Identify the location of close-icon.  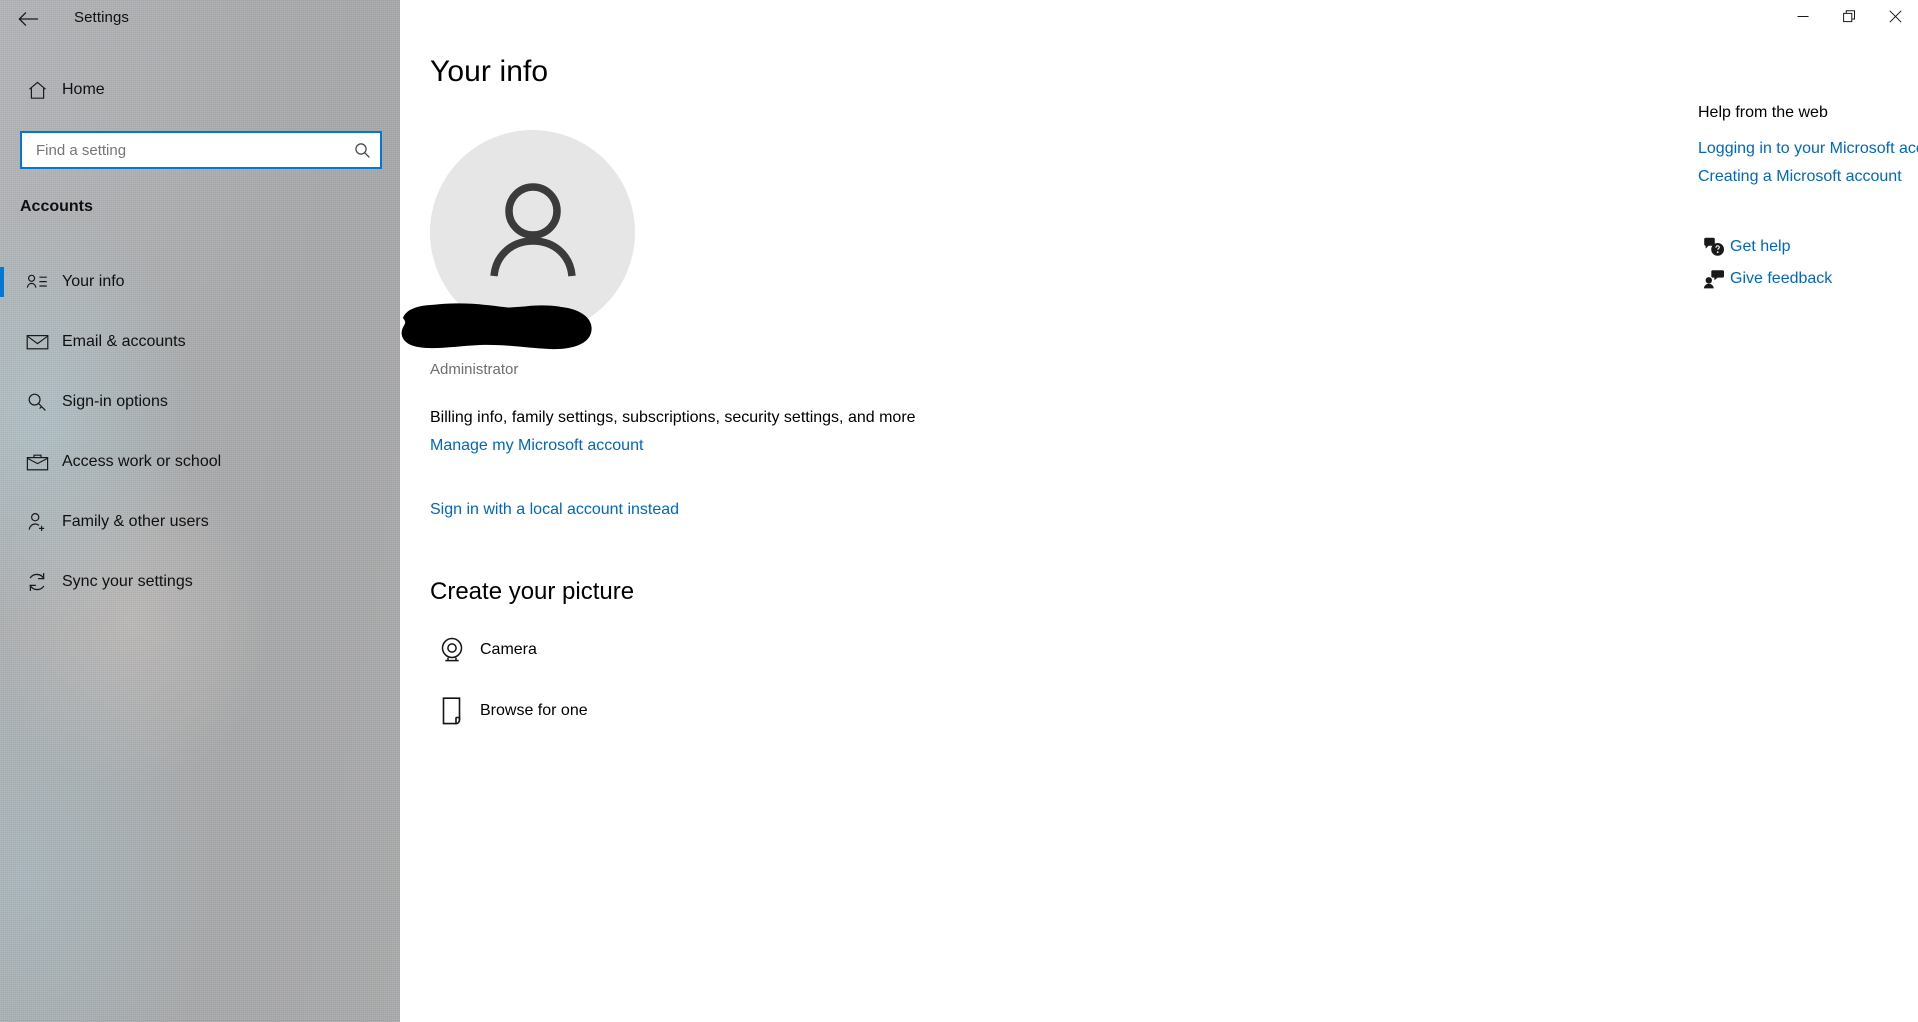
(1895, 16).